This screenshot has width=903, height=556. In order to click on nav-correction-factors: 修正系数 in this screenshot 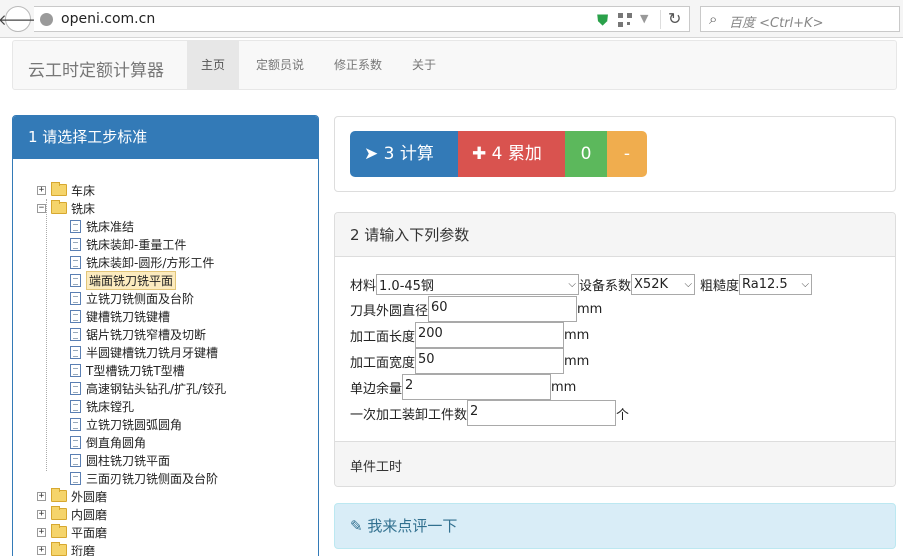, I will do `click(358, 65)`.